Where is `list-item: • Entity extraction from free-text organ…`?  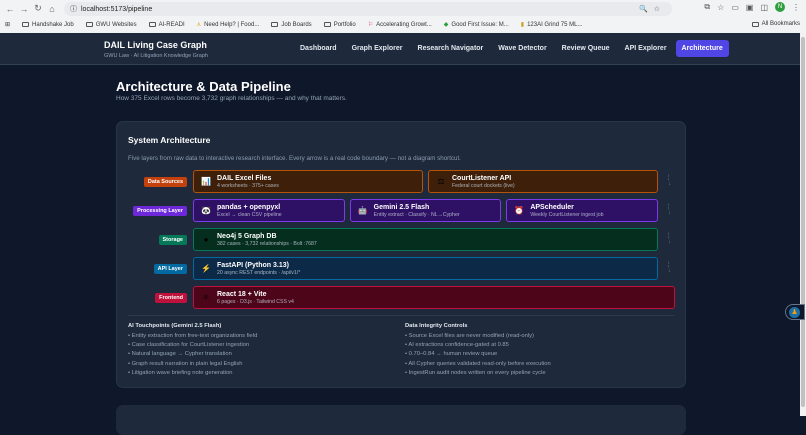 list-item: • Entity extraction from free-text organ… is located at coordinates (193, 336).